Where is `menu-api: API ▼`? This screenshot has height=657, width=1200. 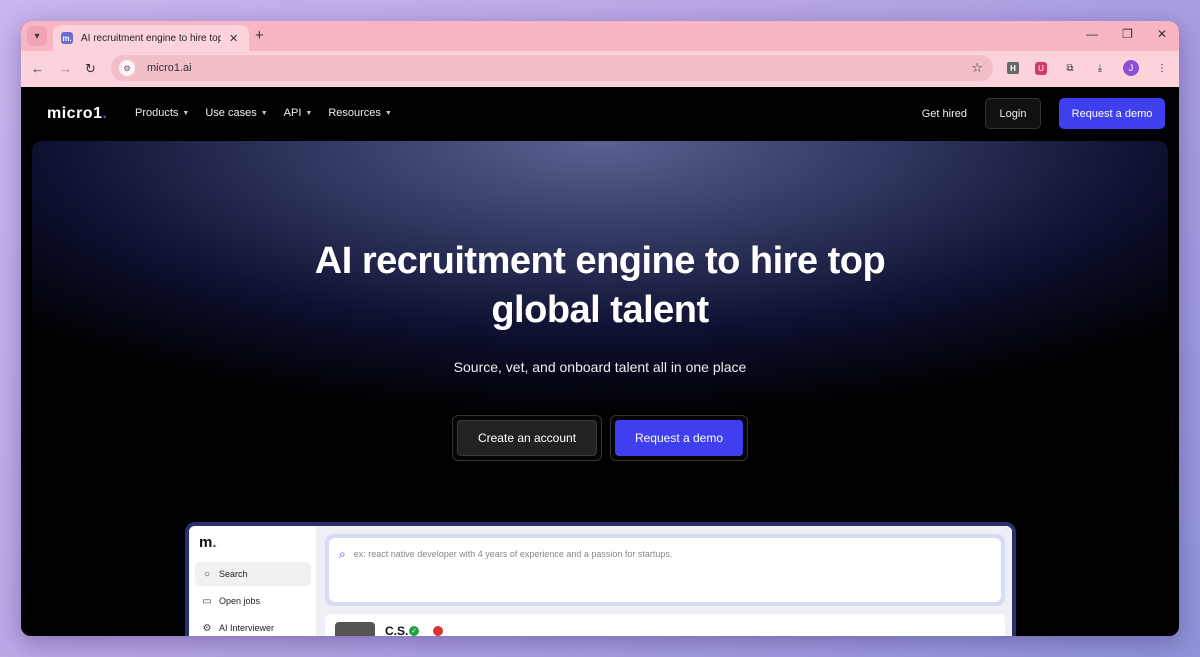
menu-api: API ▼ is located at coordinates (298, 113).